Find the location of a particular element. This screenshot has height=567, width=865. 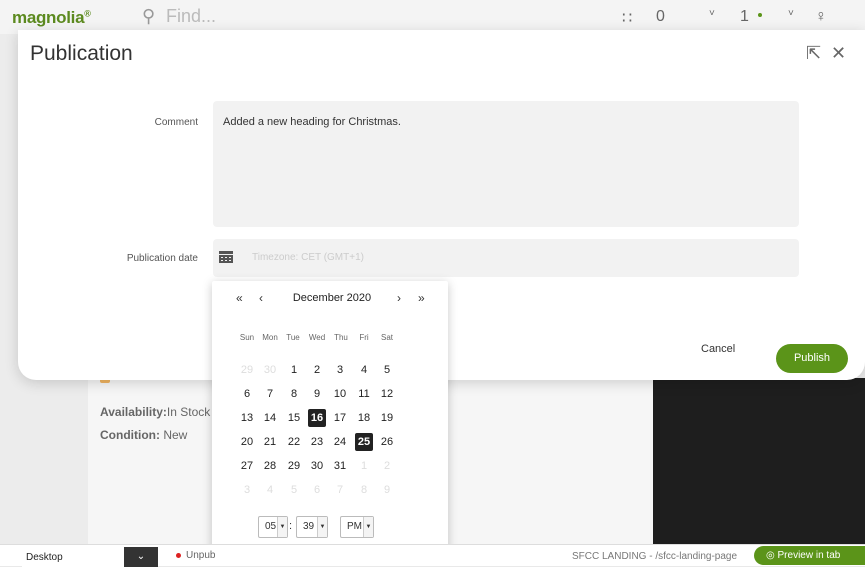

calendar-day-today: 16 is located at coordinates (317, 418).